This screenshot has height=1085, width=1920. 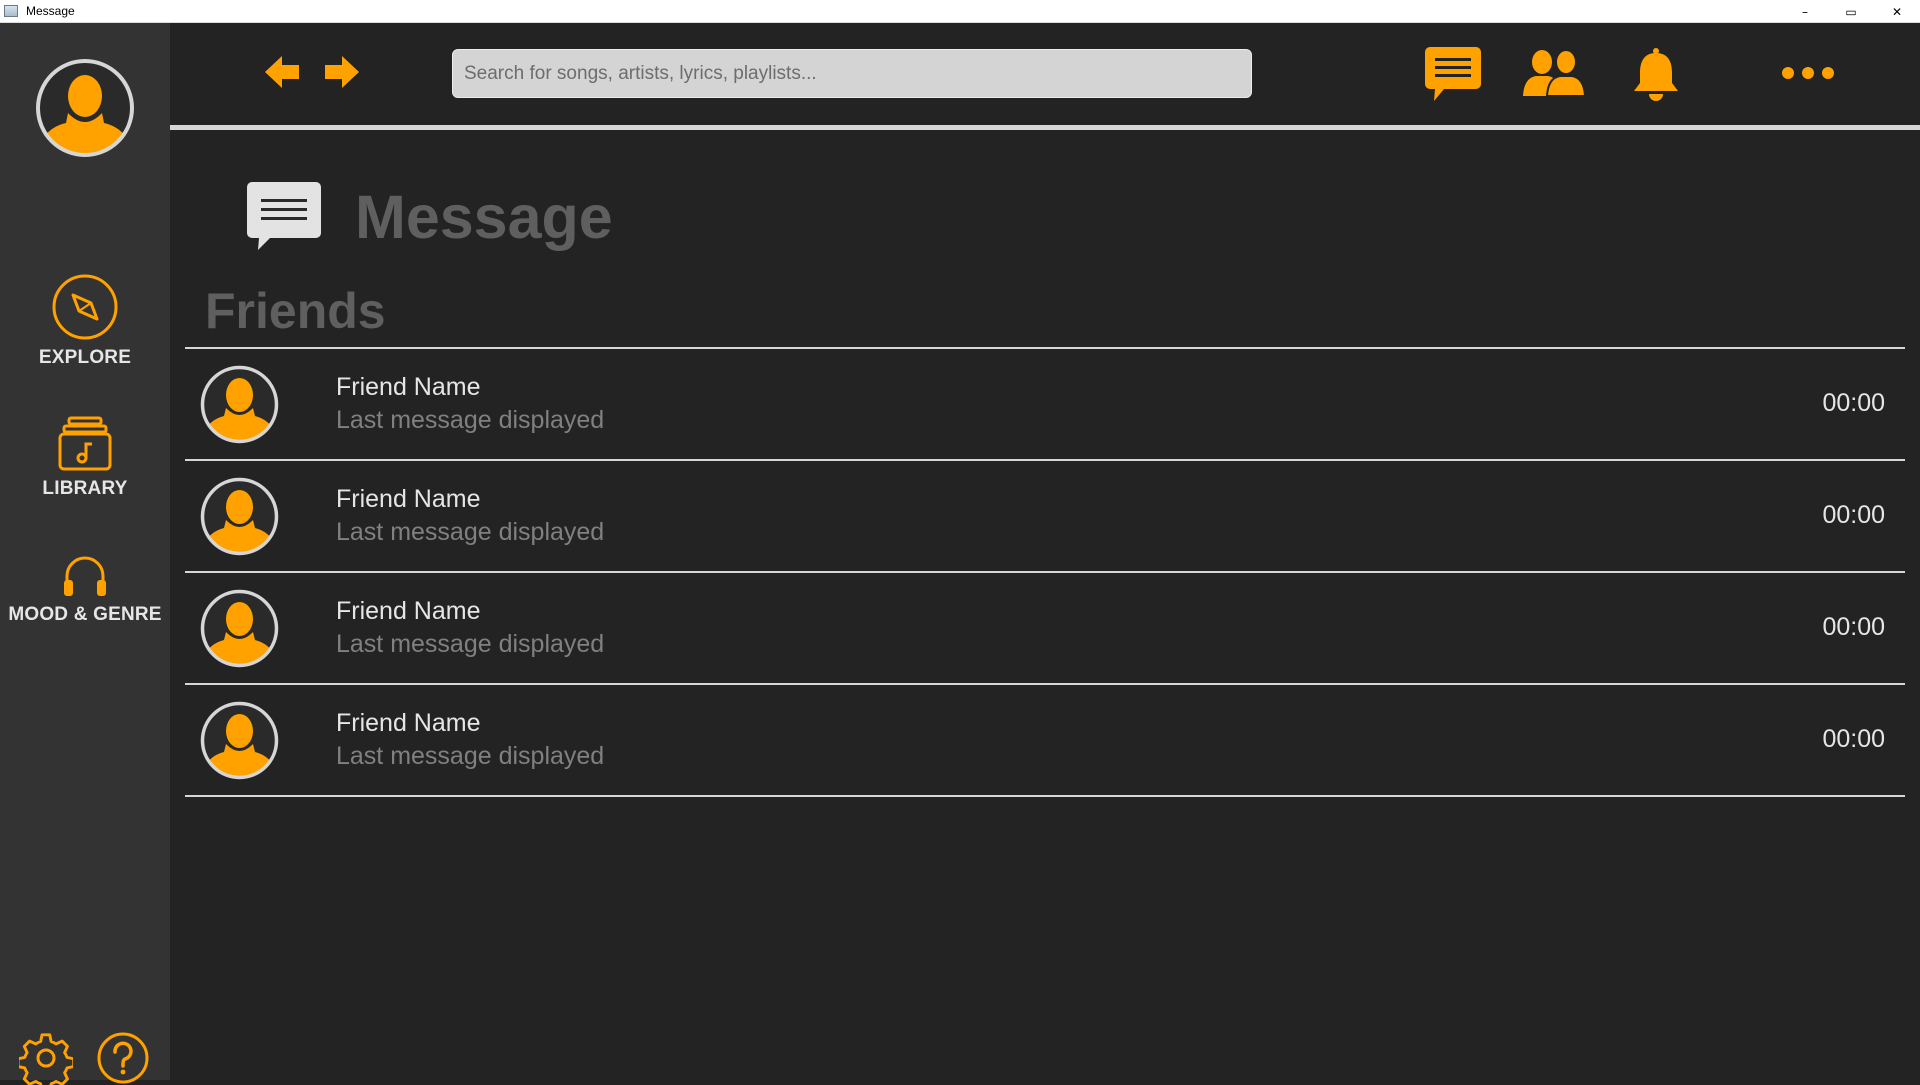 I want to click on back-arrow-icon, so click(x=282, y=72).